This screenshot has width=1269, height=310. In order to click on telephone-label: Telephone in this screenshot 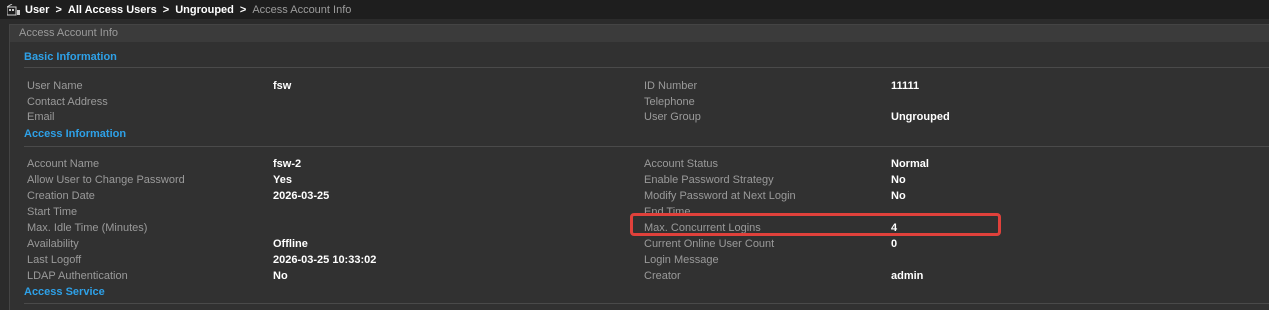, I will do `click(669, 102)`.